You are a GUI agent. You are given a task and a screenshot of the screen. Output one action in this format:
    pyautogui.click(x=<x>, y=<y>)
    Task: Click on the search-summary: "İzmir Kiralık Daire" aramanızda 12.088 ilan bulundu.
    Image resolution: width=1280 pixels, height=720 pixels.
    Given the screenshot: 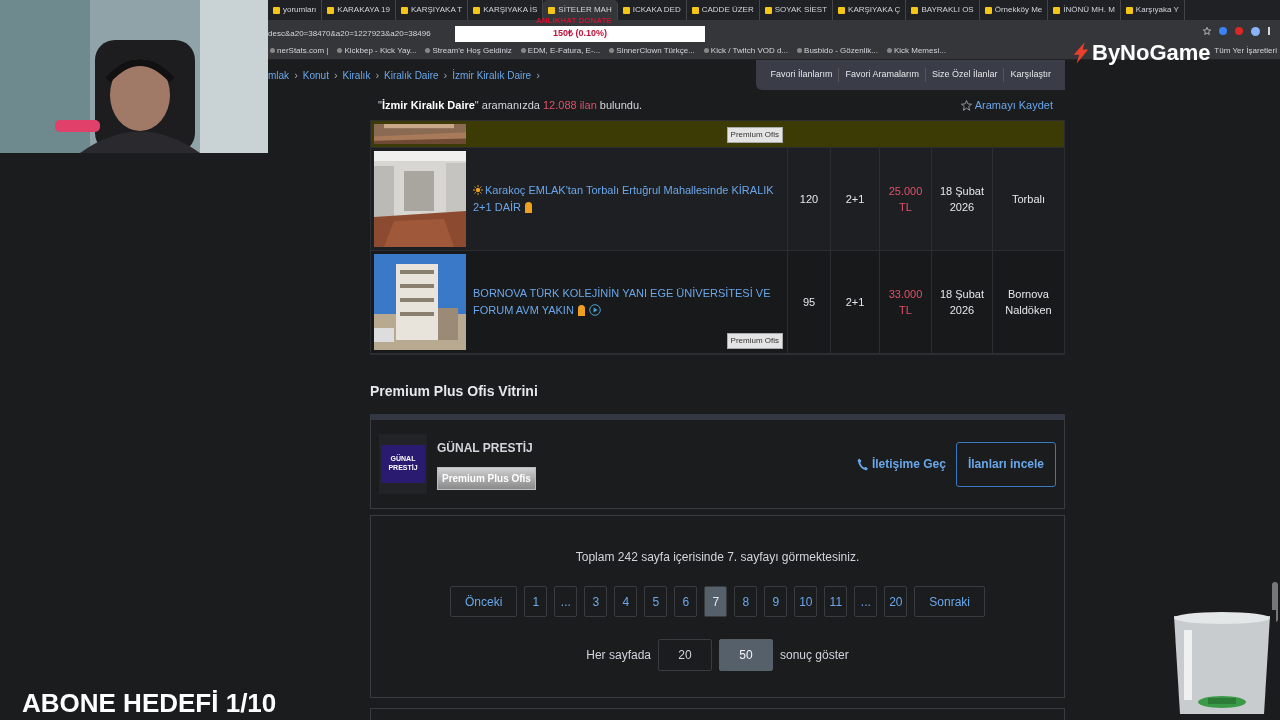 What is the action you would take?
    pyautogui.click(x=510, y=105)
    